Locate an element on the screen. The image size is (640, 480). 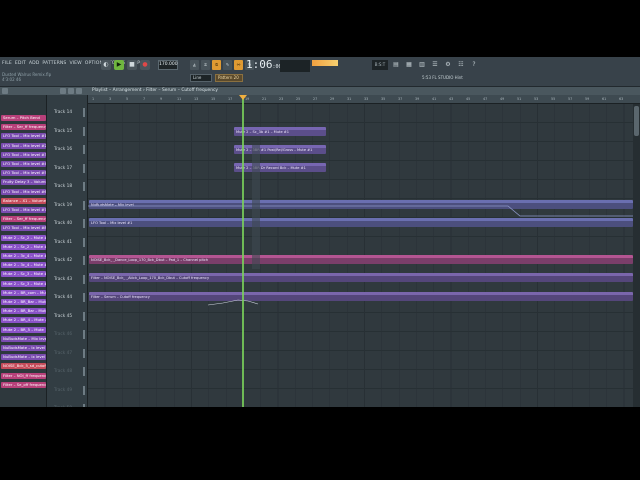
track-header: Track 18 is located at coordinates (67, 187).